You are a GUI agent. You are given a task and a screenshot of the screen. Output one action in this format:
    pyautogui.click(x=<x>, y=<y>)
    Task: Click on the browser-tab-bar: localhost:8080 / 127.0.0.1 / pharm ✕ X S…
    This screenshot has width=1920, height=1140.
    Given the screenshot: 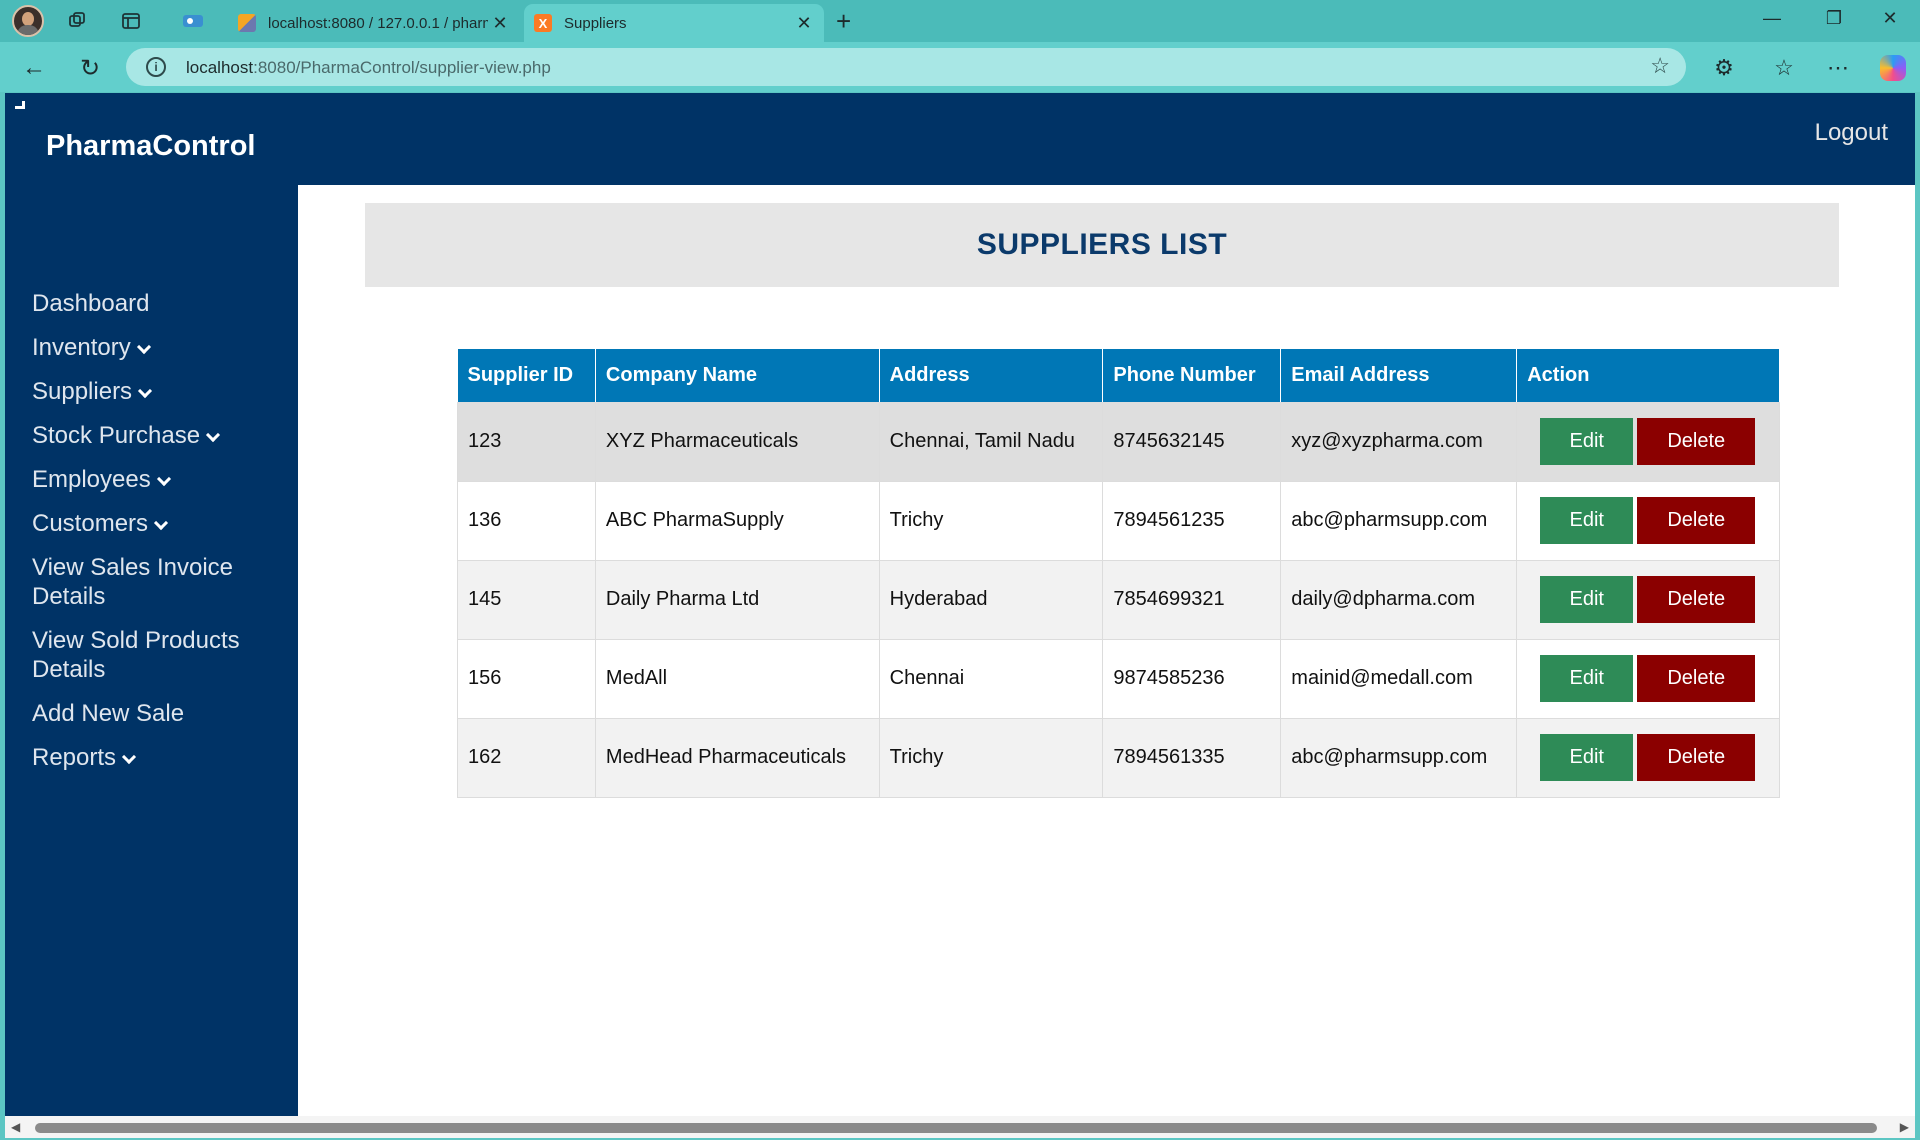 What is the action you would take?
    pyautogui.click(x=960, y=21)
    